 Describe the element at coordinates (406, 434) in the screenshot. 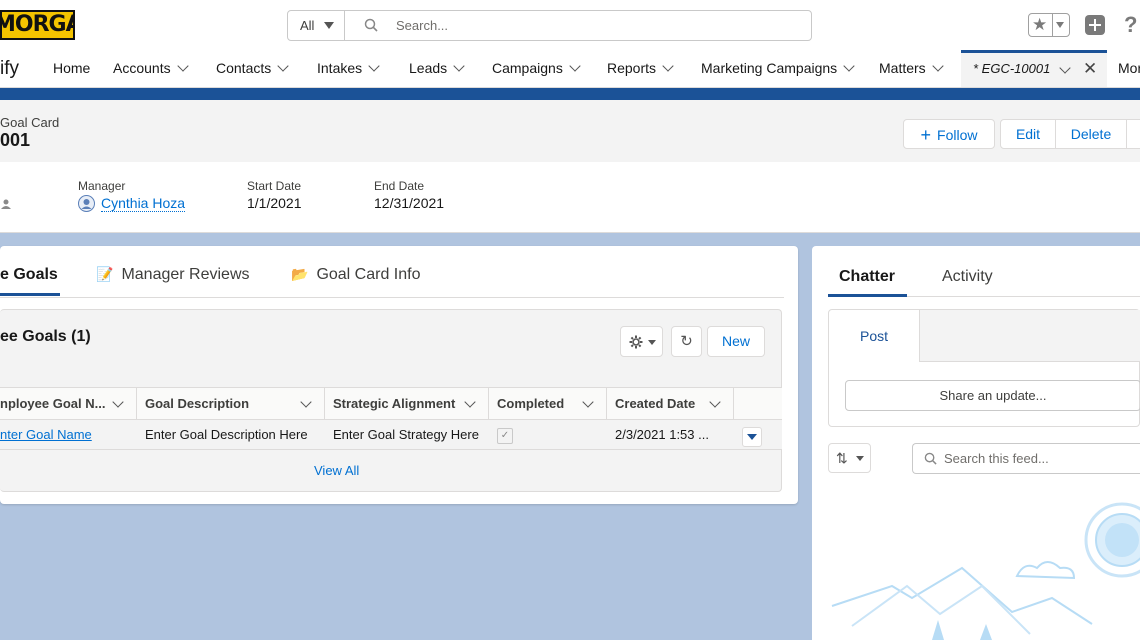

I see `strategic-alignment-cell: Enter Goal Strategy Here` at that location.